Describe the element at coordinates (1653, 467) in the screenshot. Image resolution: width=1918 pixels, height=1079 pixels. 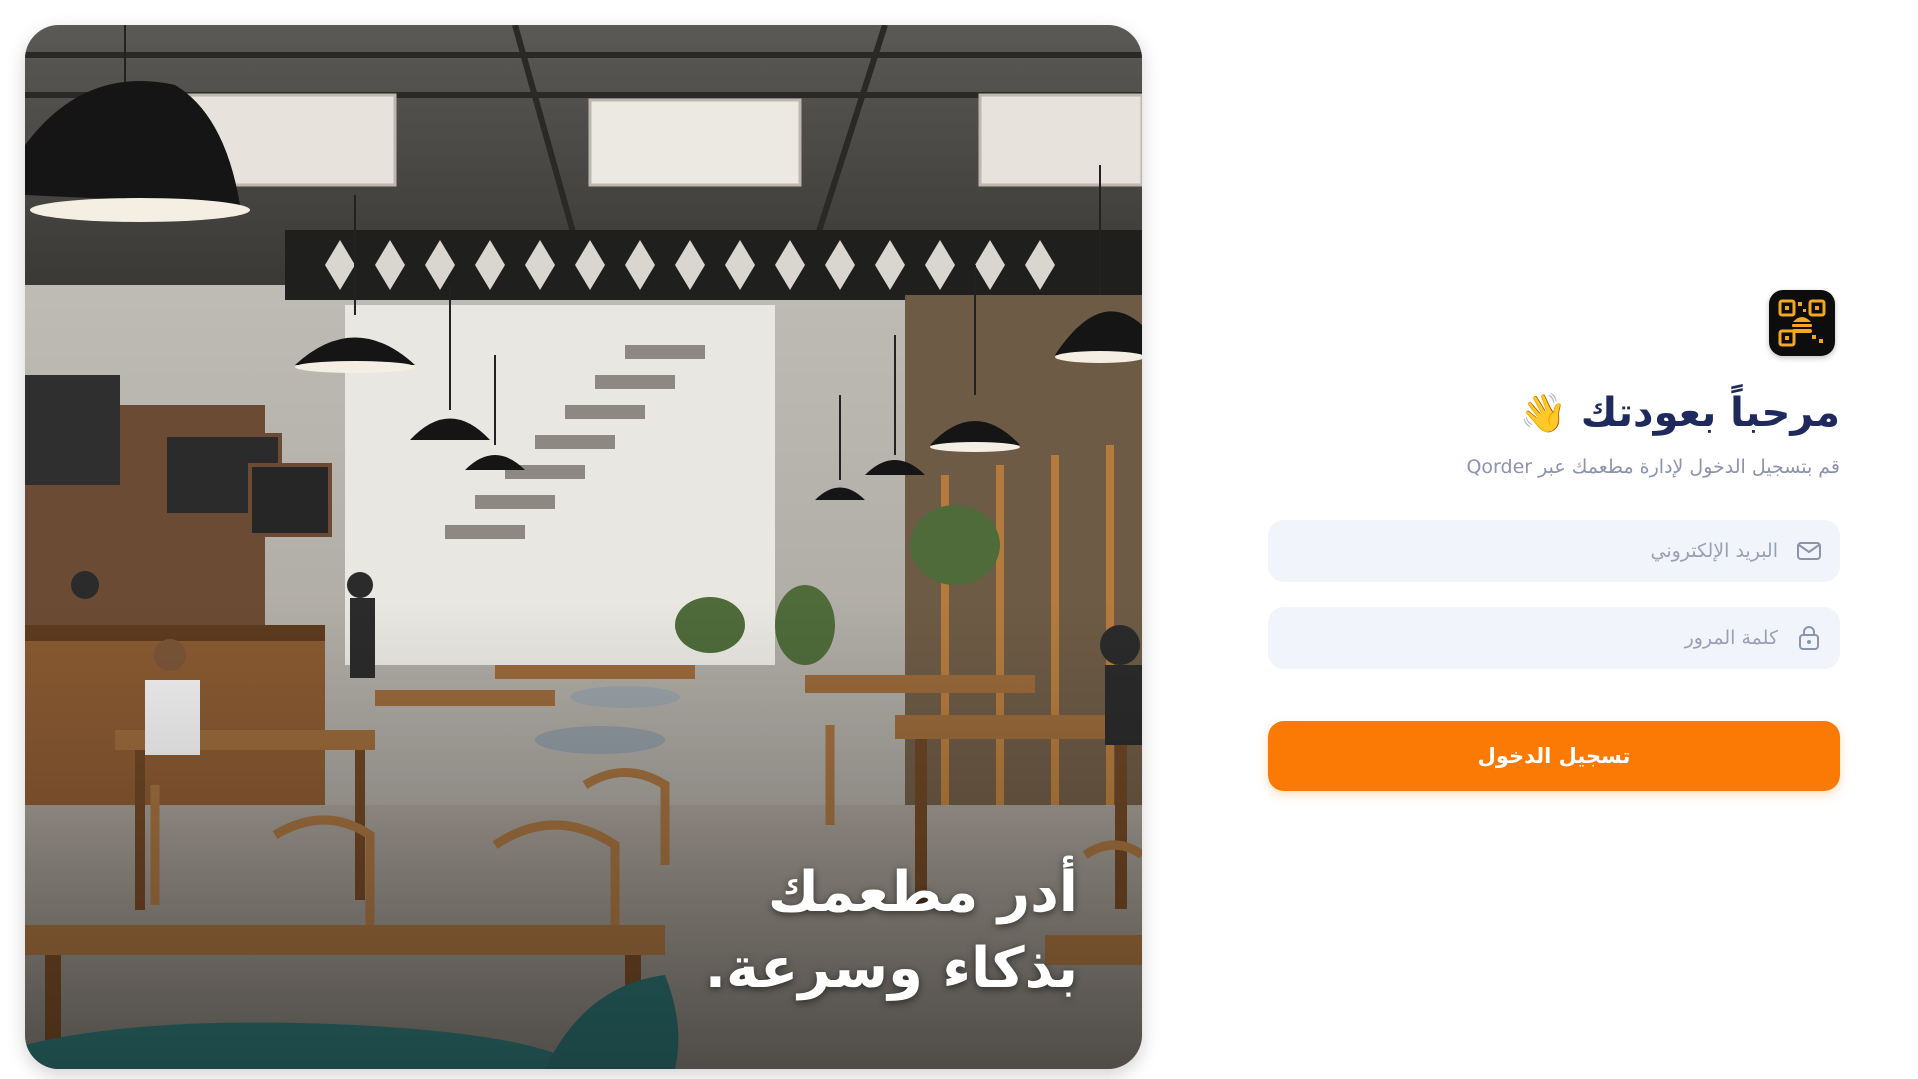
I see `page-subtitle: قم بتسجيل الدخول لإدارة مطعمك عبر Qorder` at that location.